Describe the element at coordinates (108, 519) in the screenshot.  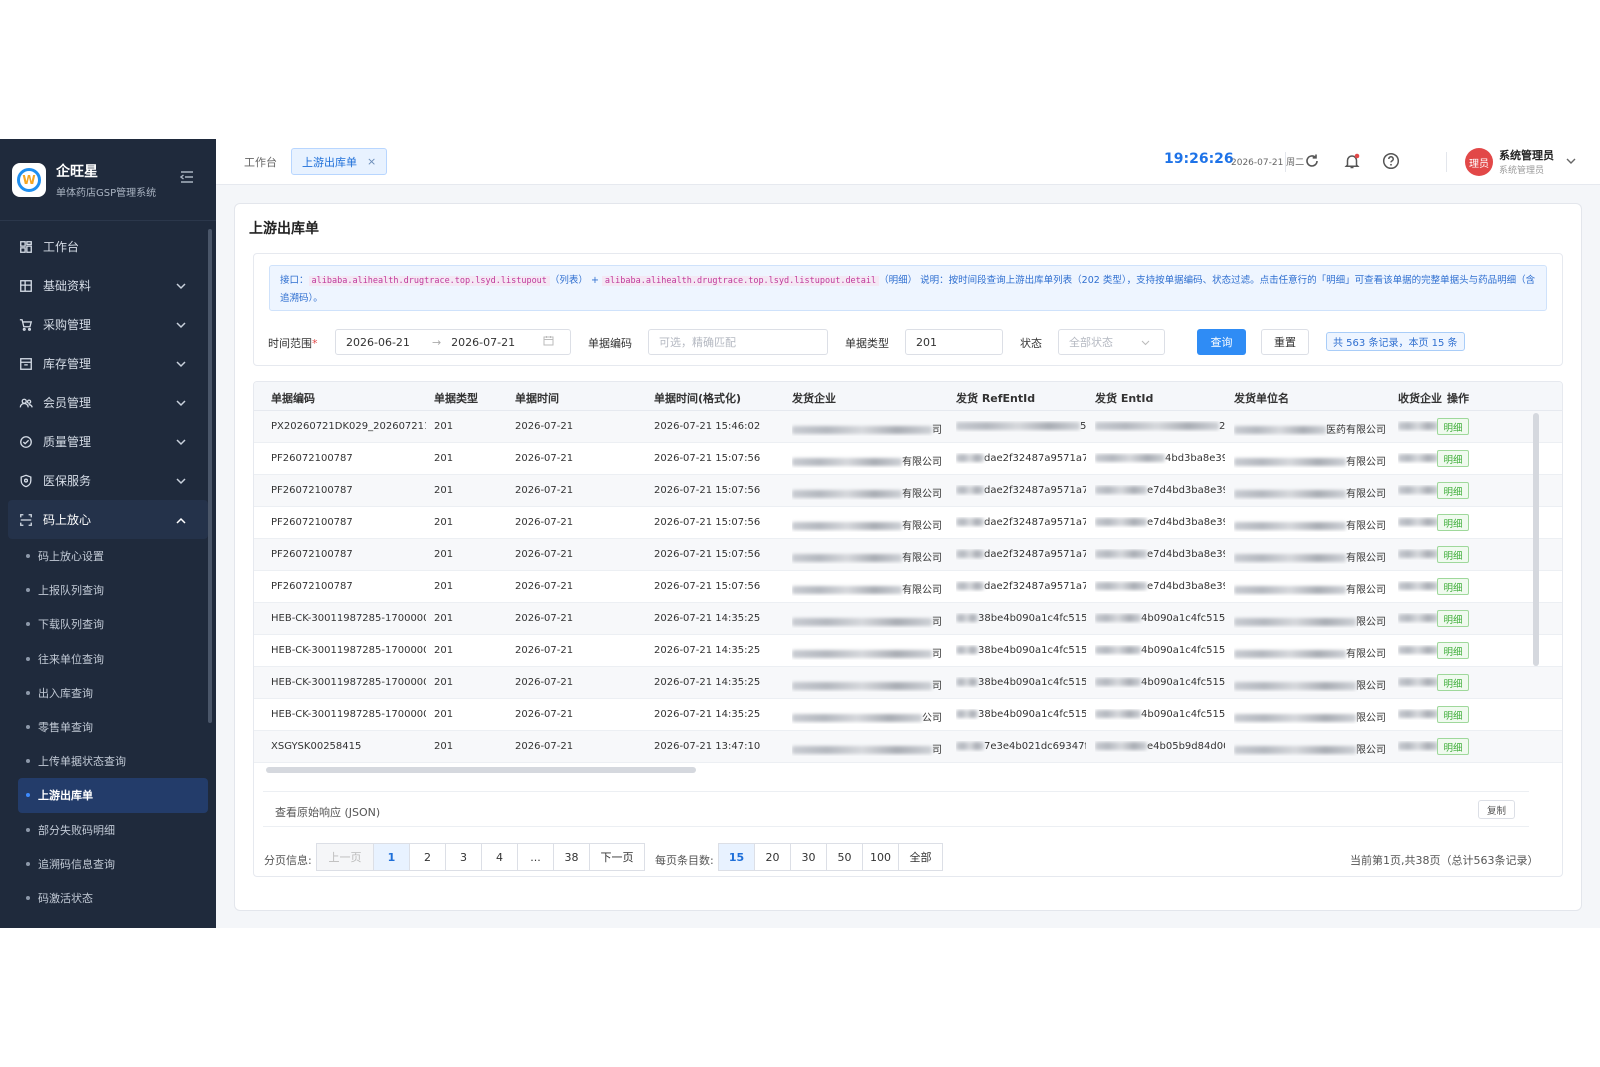
I see `sidebar-item-8: 码上放心` at that location.